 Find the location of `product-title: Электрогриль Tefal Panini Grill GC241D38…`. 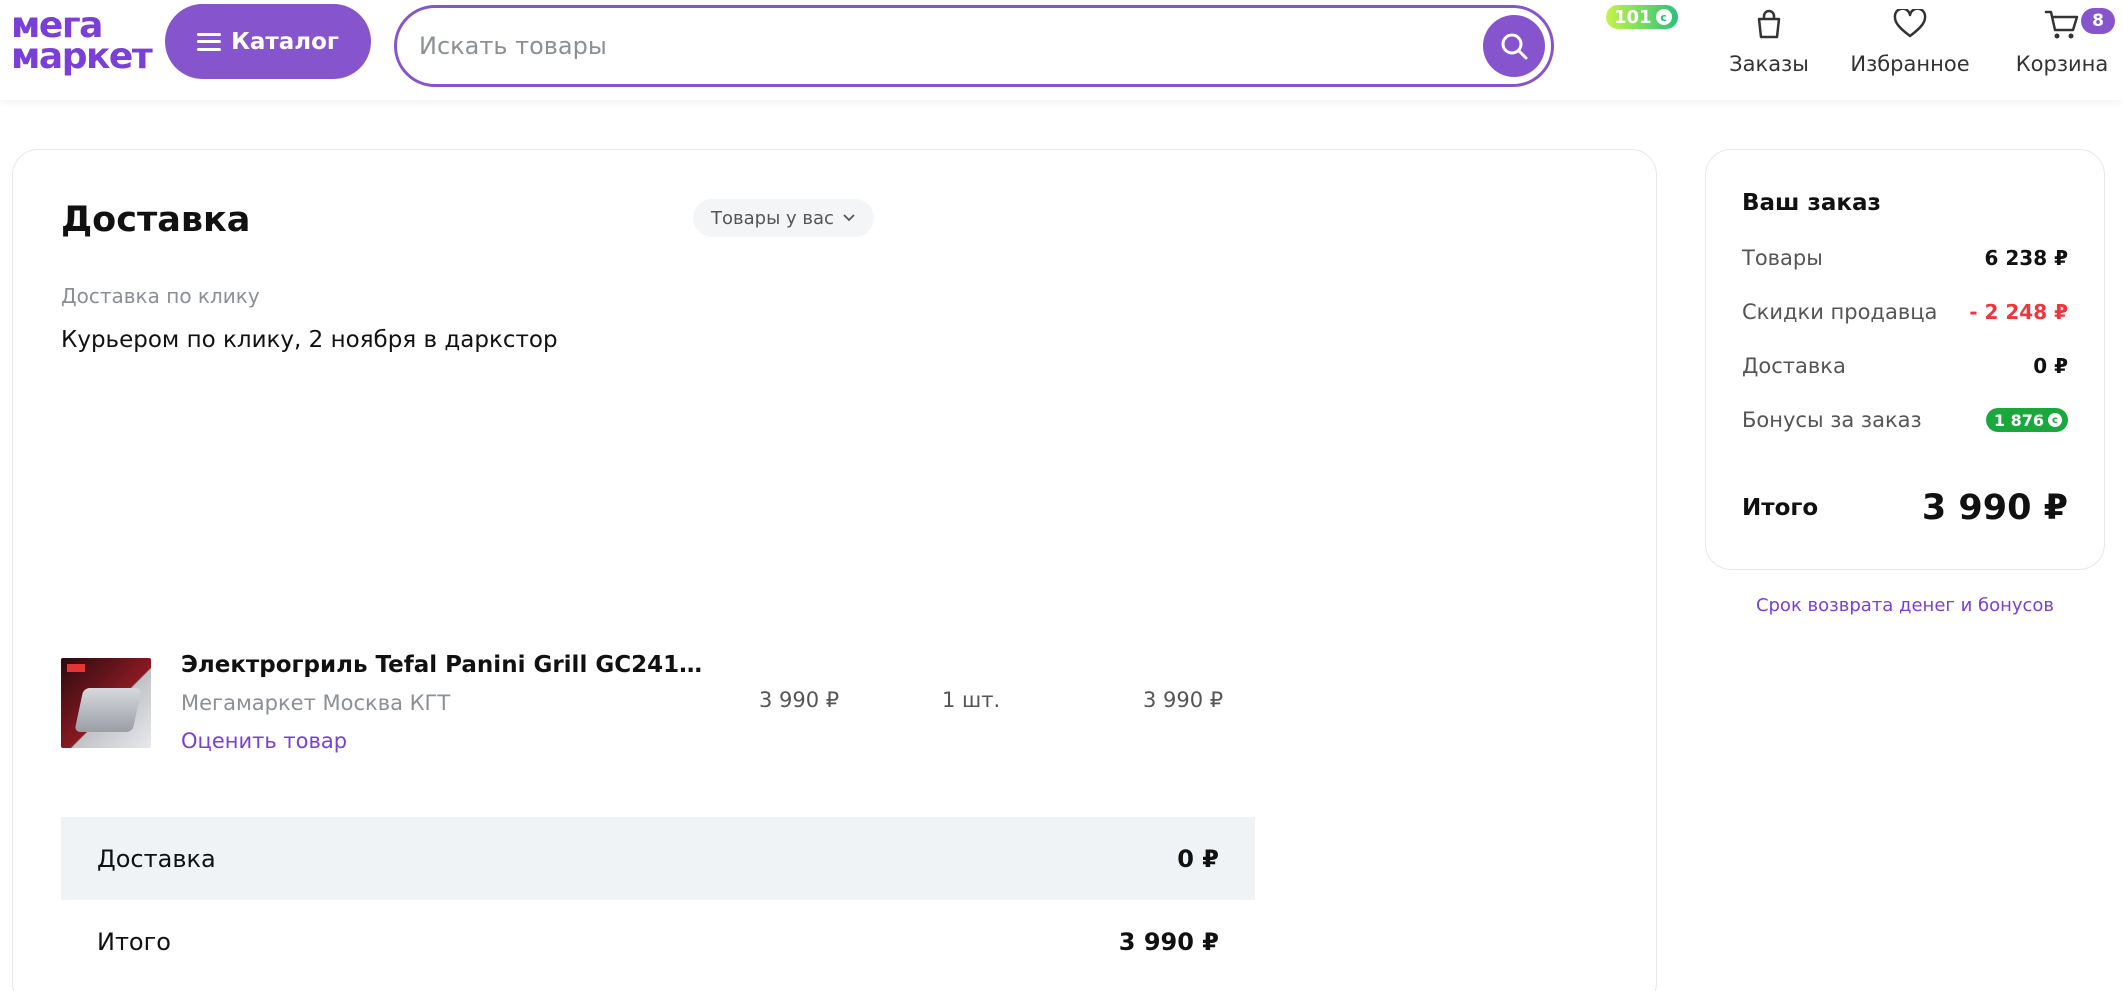

product-title: Электрогриль Tefal Panini Grill GC241D38… is located at coordinates (451, 665).